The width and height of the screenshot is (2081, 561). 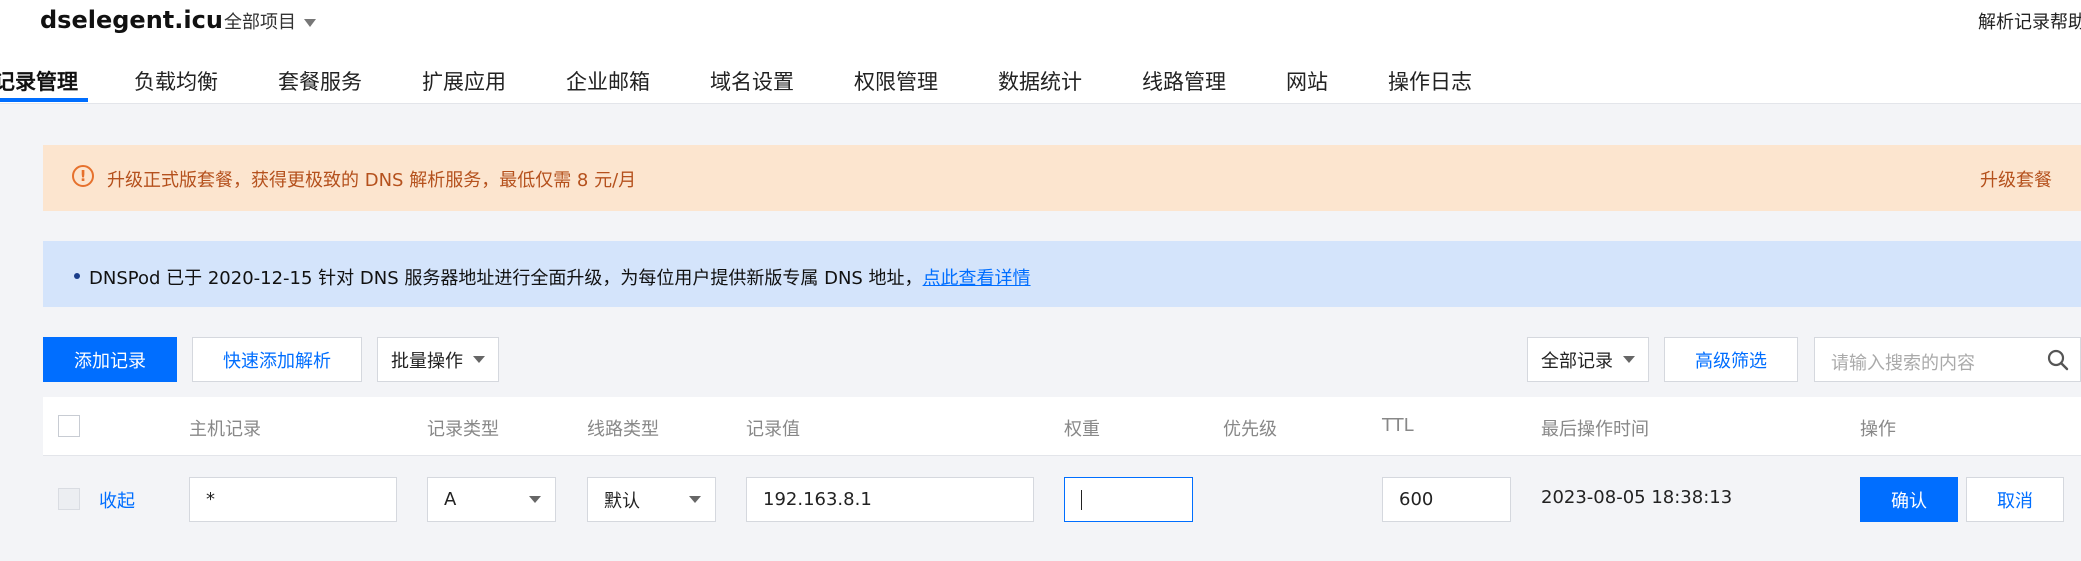 What do you see at coordinates (225, 429) in the screenshot?
I see `column-host: 主机记录` at bounding box center [225, 429].